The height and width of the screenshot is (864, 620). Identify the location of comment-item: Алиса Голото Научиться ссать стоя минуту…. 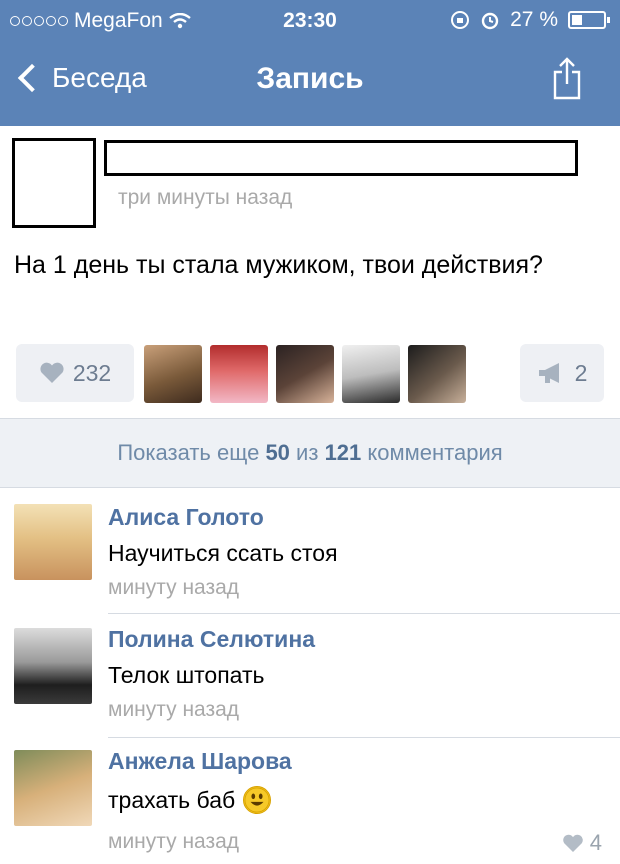
(310, 552).